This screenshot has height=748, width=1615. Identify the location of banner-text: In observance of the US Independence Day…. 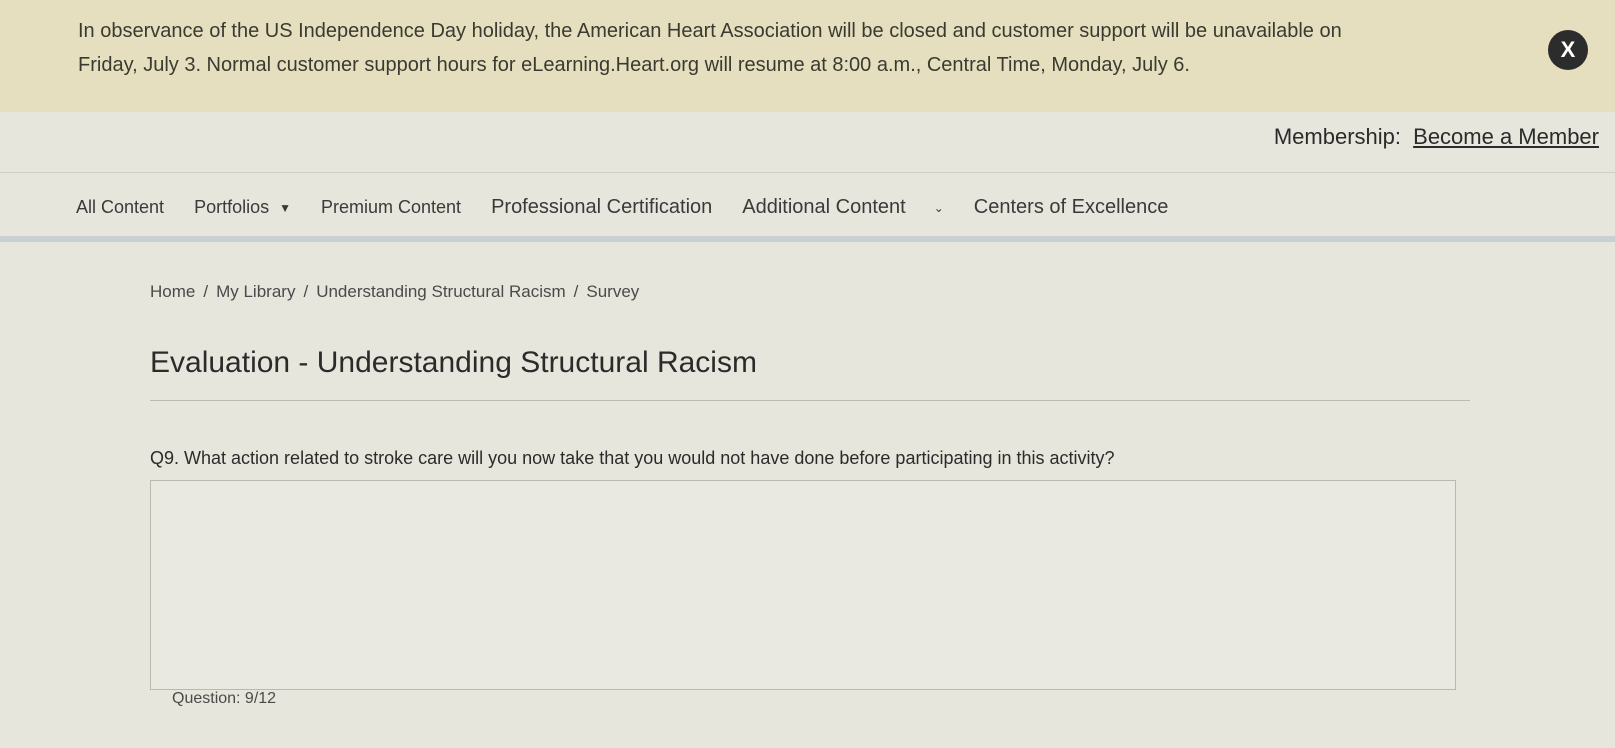
(768, 48).